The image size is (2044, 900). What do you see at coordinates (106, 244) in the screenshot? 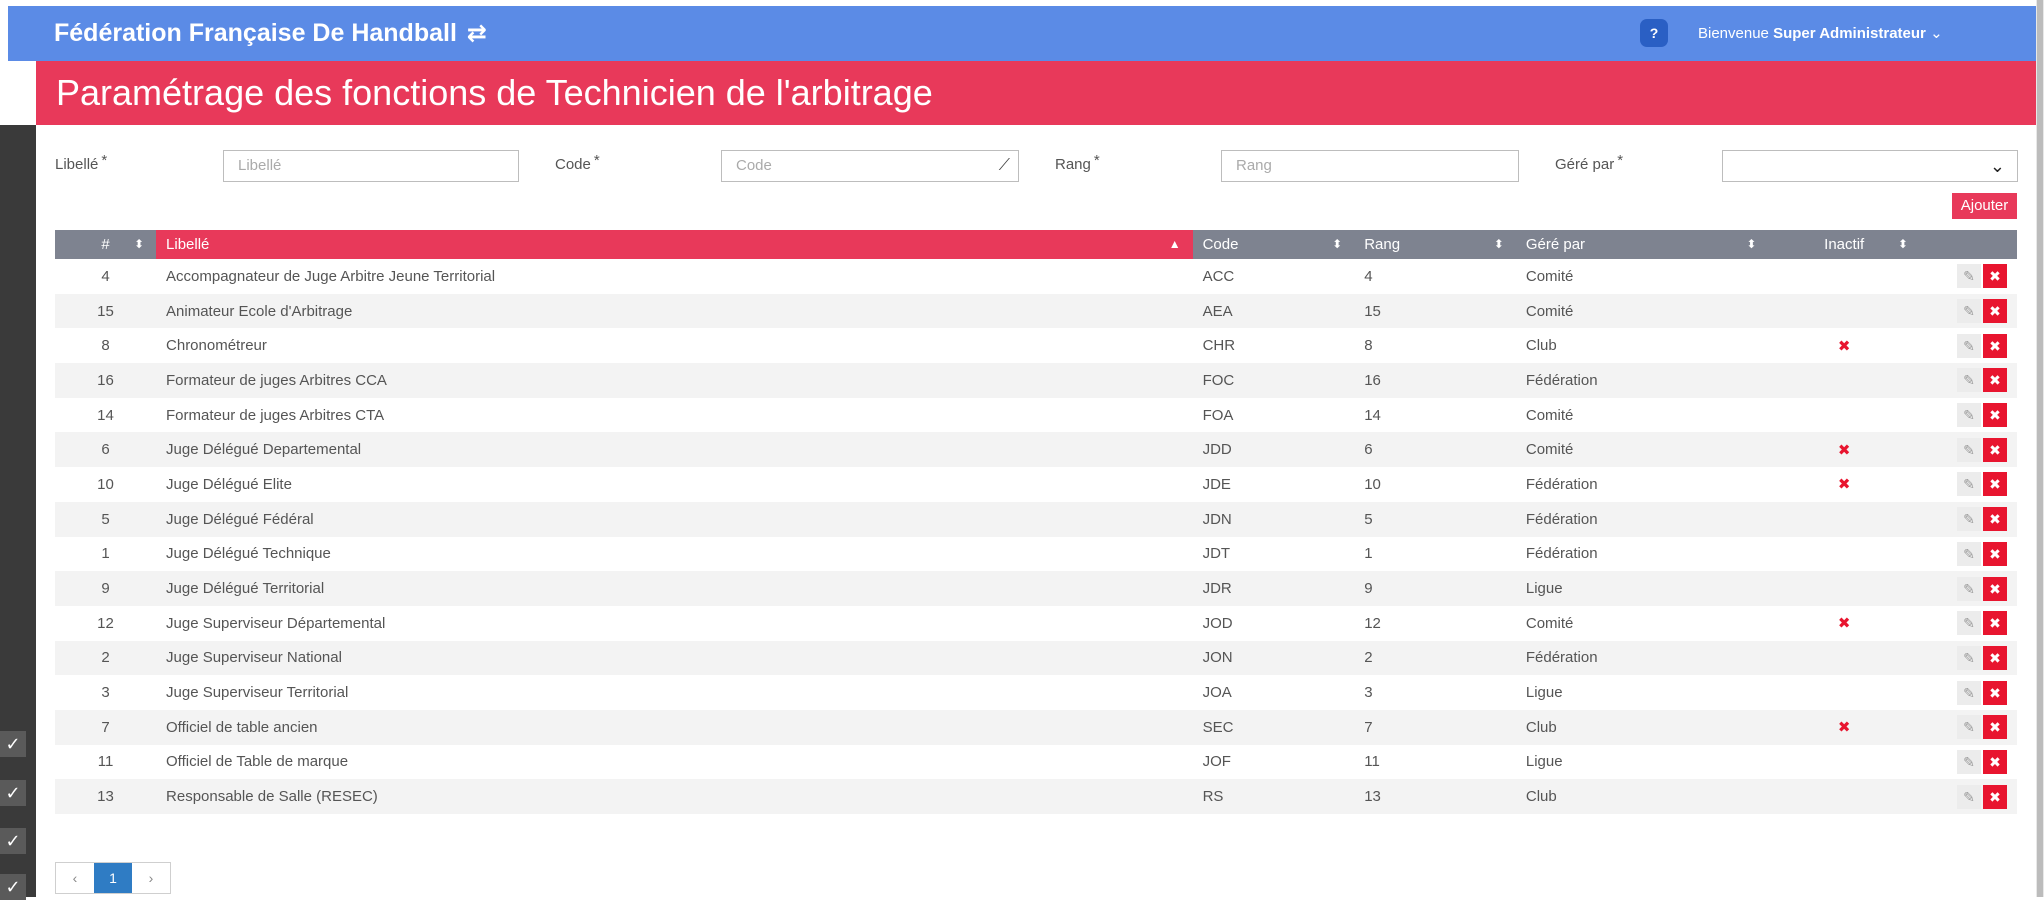
I see `column-header-id: # ⬍` at bounding box center [106, 244].